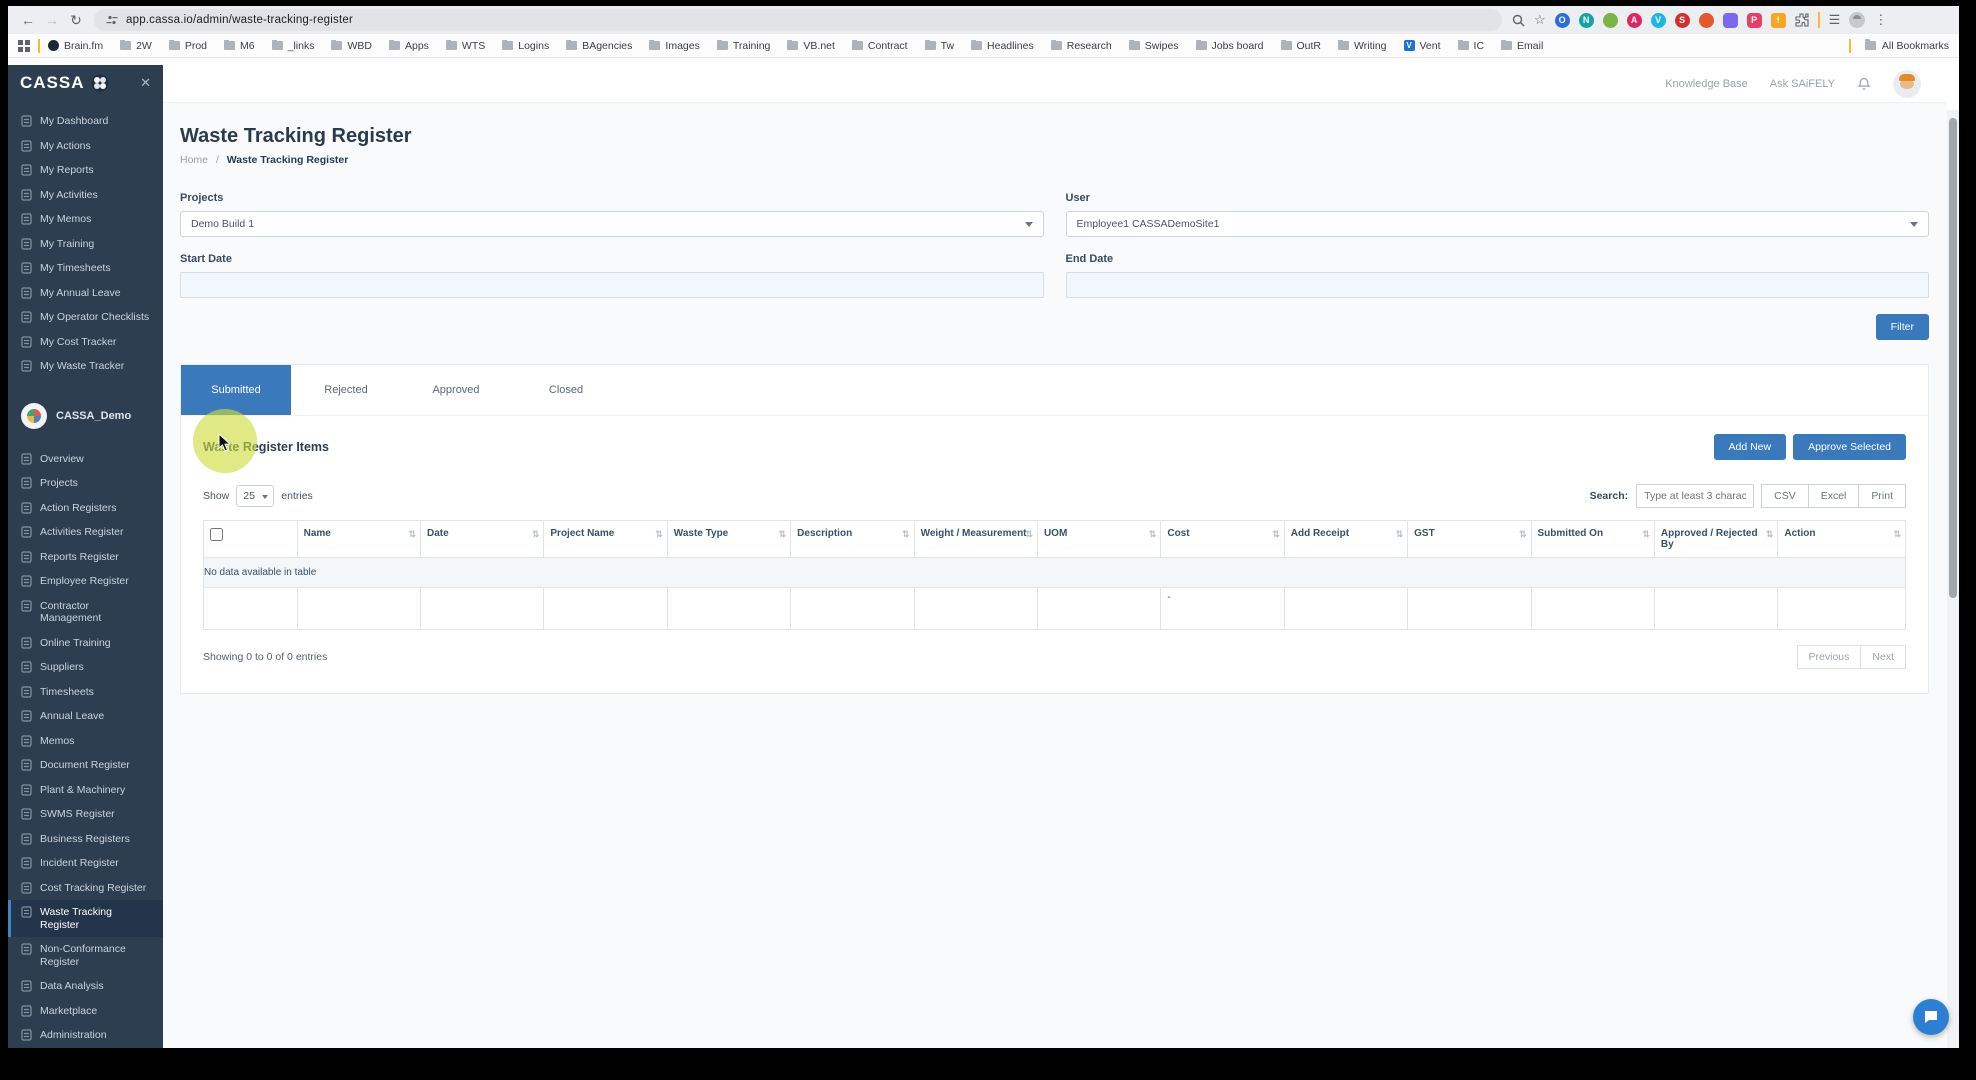 This screenshot has height=1080, width=1976. Describe the element at coordinates (1882, 496) in the screenshot. I see `export-button: Print` at that location.